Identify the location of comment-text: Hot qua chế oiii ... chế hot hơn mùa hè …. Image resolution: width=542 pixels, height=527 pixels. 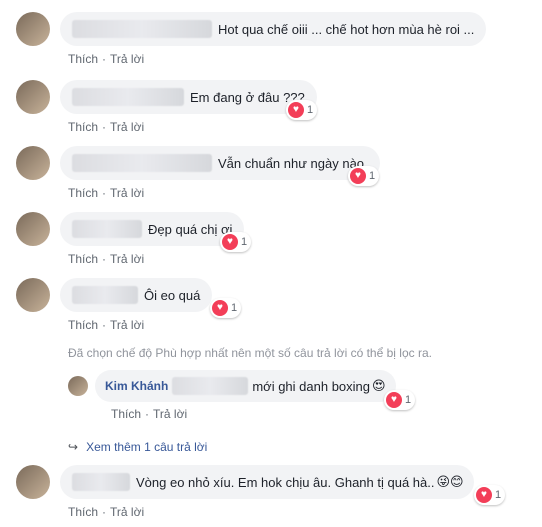
(346, 29).